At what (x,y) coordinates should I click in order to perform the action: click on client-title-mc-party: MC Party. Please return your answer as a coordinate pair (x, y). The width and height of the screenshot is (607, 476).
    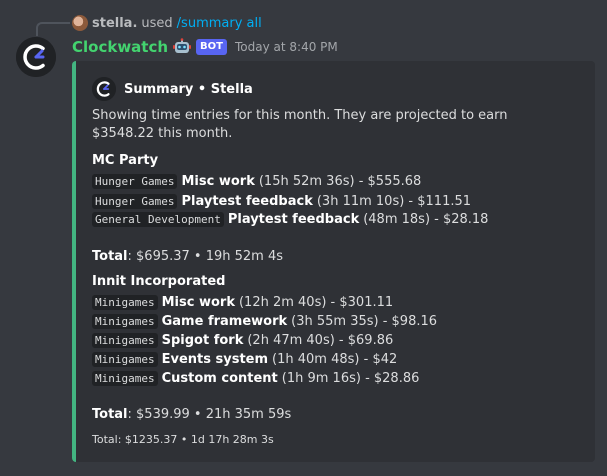
    Looking at the image, I should click on (125, 160).